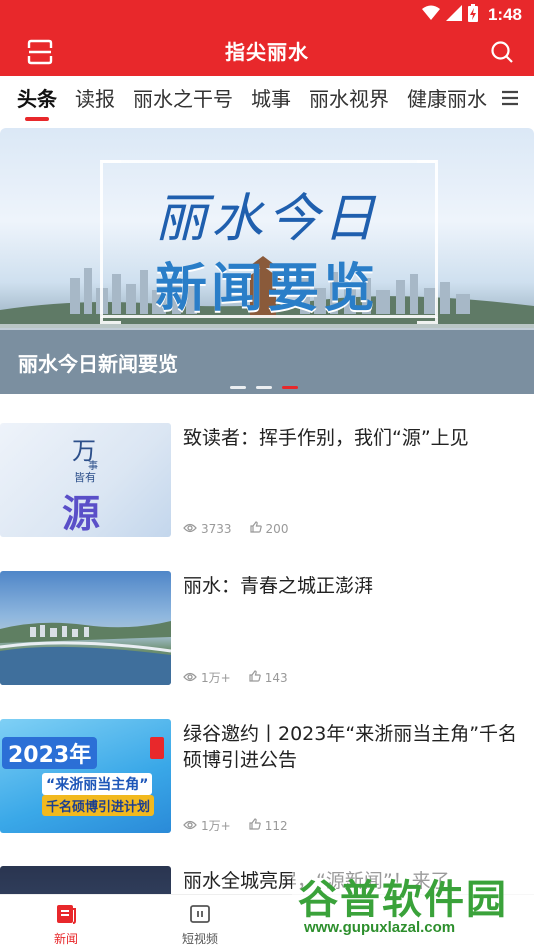 This screenshot has height=950, width=534. I want to click on carousel-indicator, so click(264, 387).